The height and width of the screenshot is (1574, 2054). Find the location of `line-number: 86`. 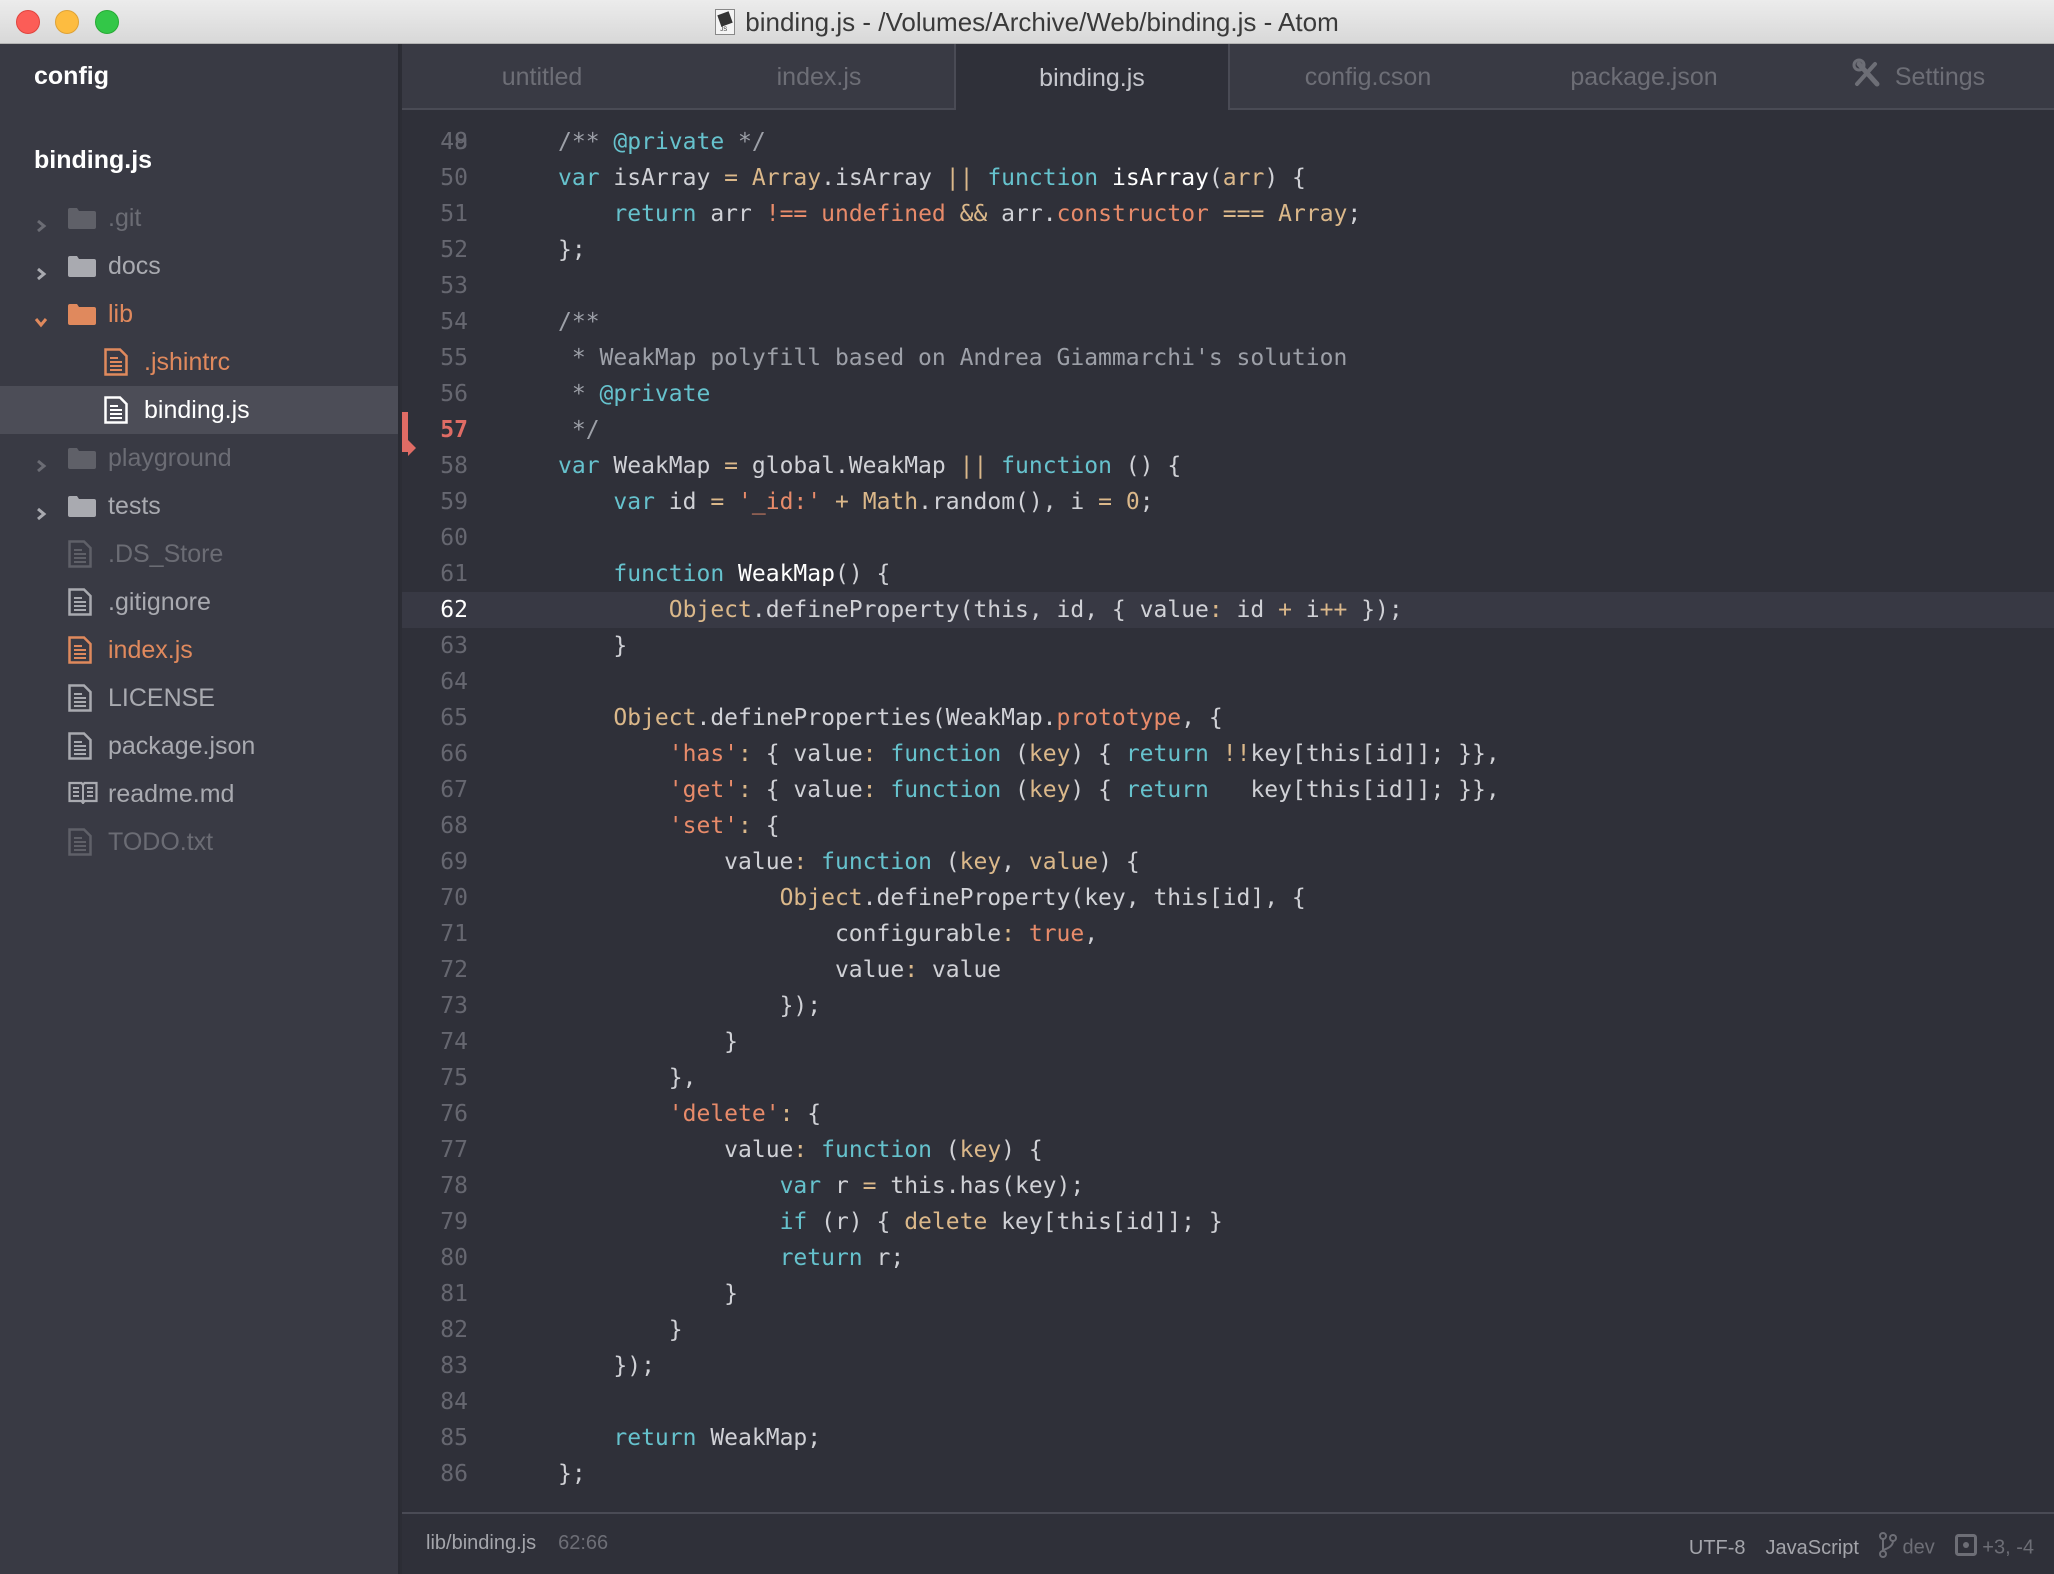

line-number: 86 is located at coordinates (454, 1474).